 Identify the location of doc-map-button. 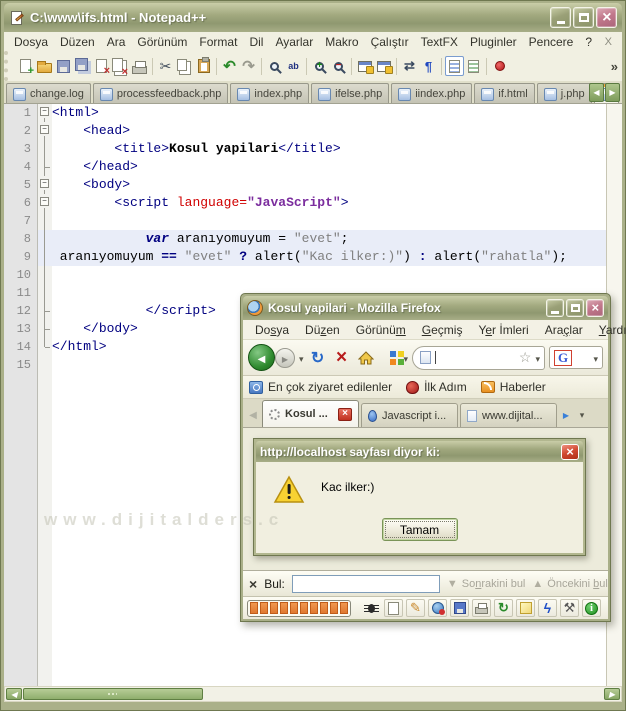
(454, 66).